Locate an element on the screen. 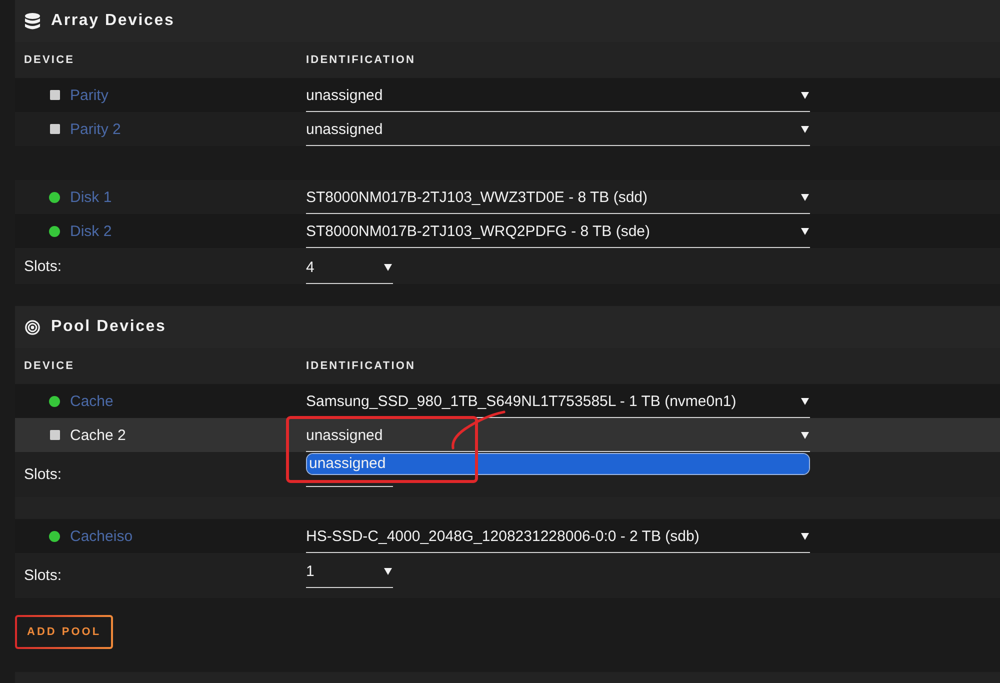  section-title: Pool Devices is located at coordinates (108, 327).